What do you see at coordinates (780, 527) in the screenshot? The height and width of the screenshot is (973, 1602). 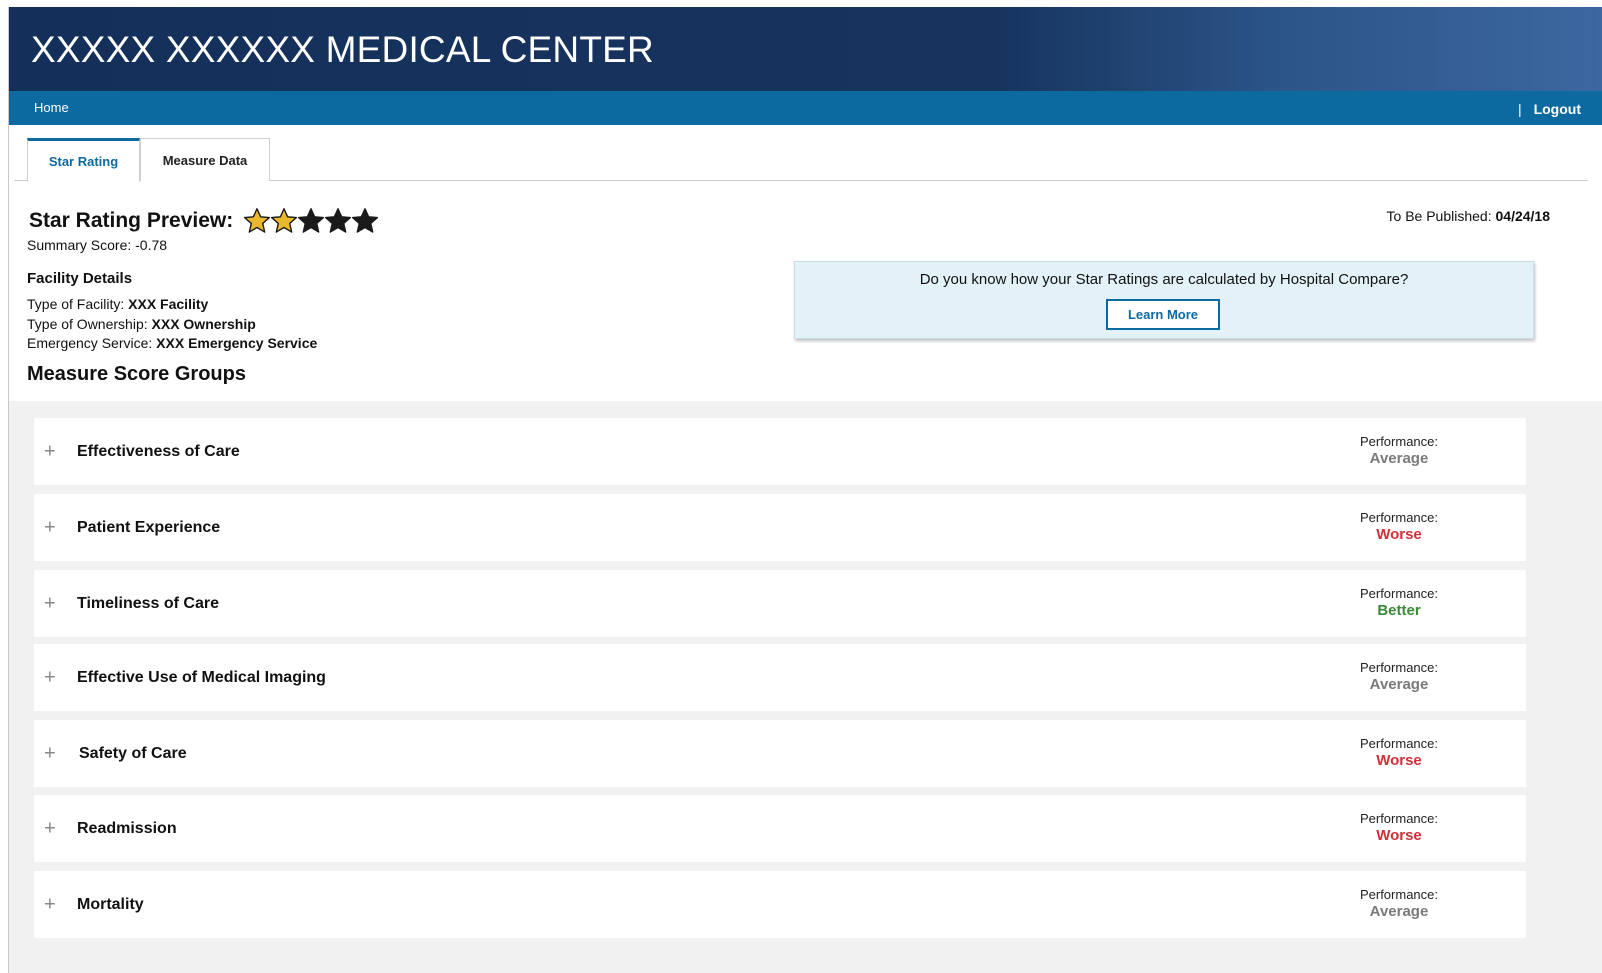 I see `group-row-patient-experience: + Patient Experience Performance: Worse` at bounding box center [780, 527].